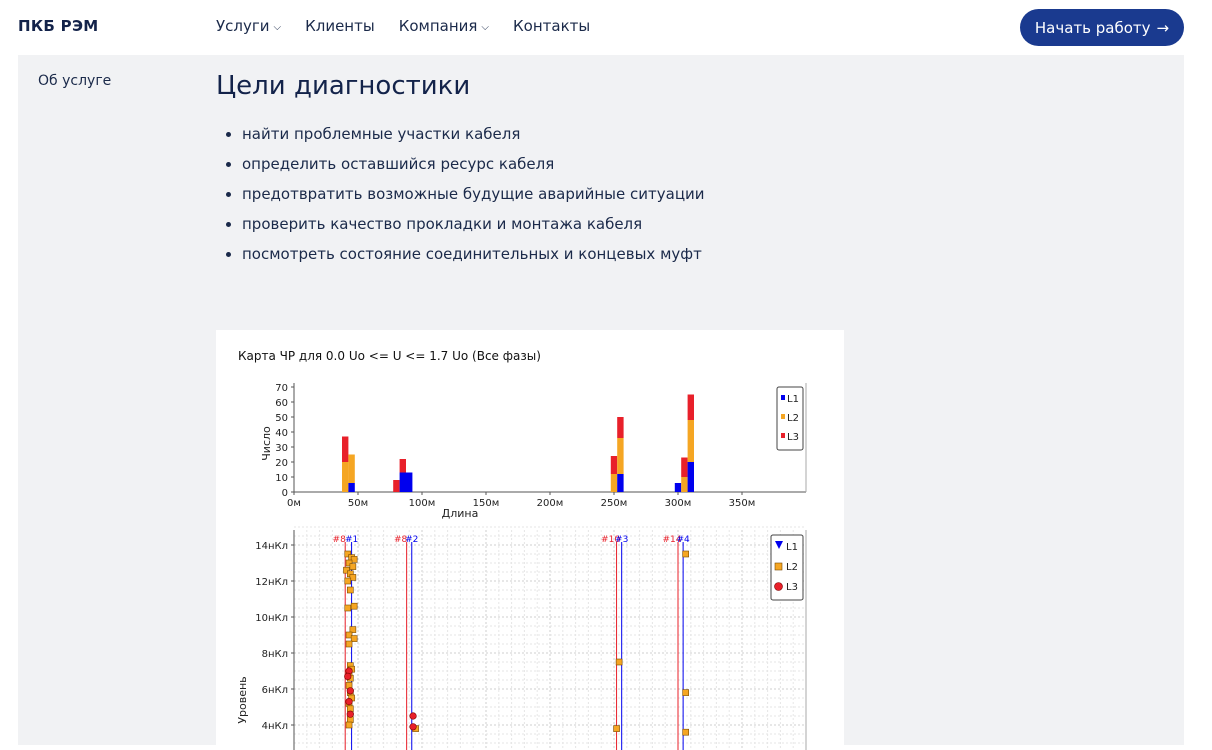  I want to click on menu-item-label: Услуги, so click(243, 26).